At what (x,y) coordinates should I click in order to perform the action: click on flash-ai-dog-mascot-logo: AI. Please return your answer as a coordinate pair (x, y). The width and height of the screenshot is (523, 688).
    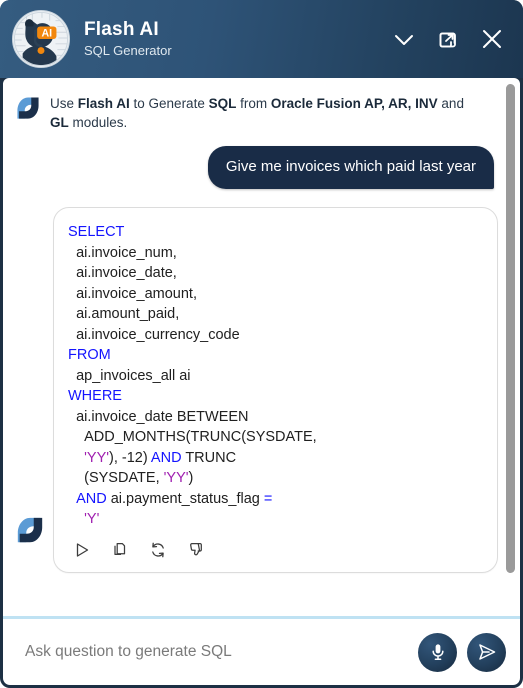
    Looking at the image, I should click on (41, 39).